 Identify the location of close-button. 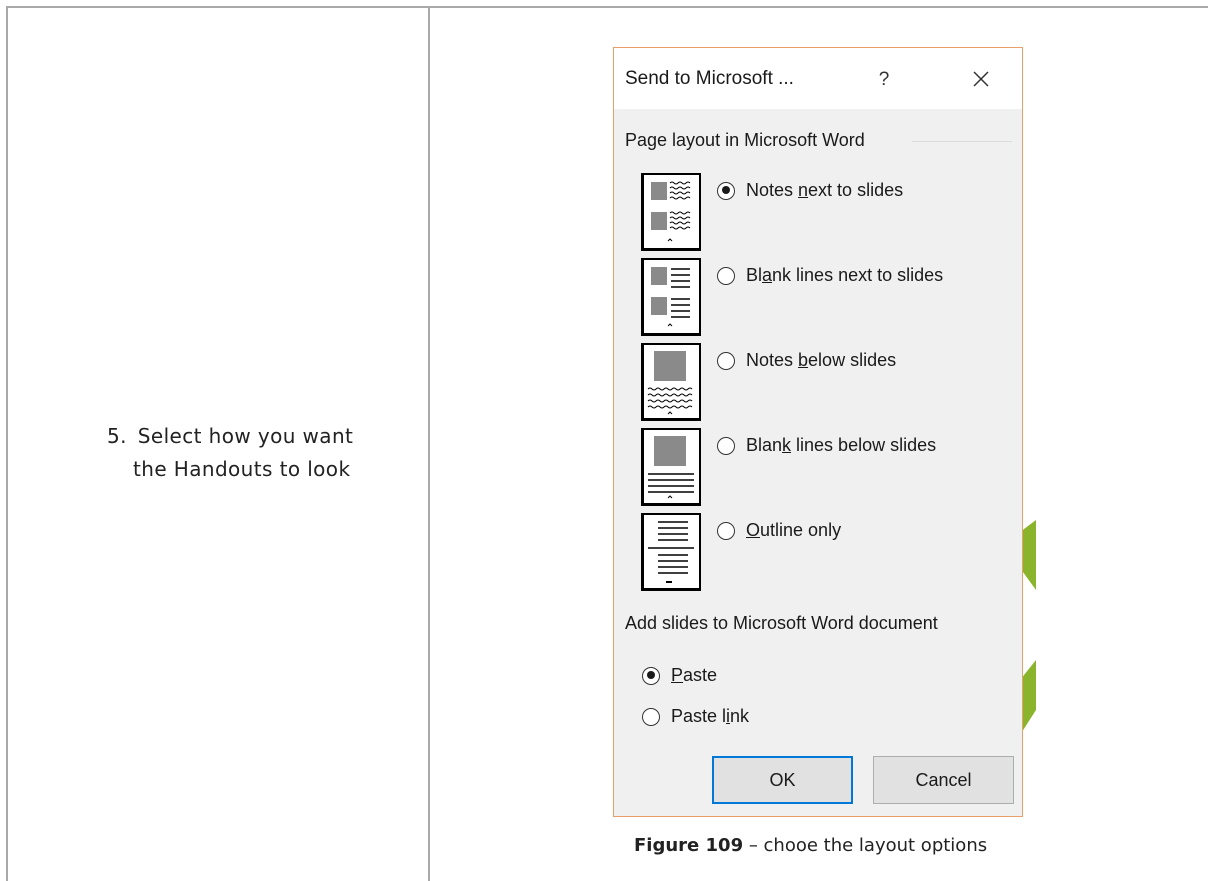
(981, 79).